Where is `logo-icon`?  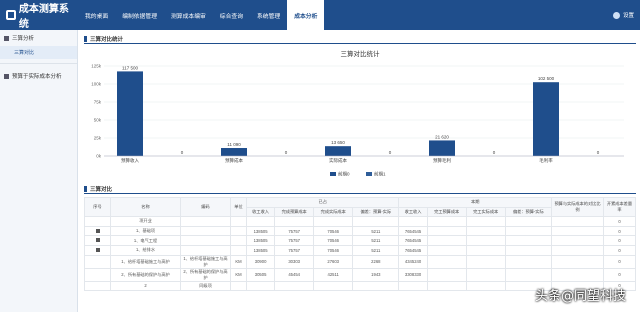 logo-icon is located at coordinates (11, 15).